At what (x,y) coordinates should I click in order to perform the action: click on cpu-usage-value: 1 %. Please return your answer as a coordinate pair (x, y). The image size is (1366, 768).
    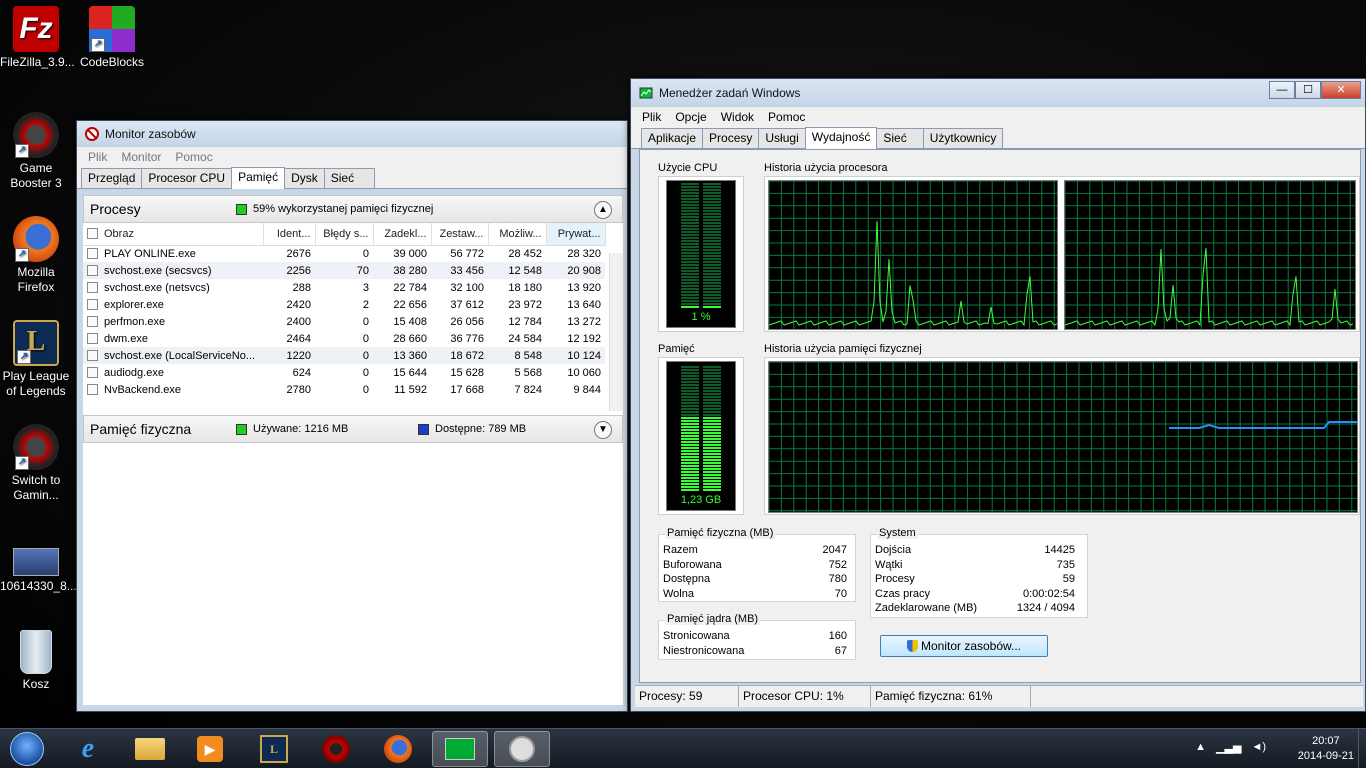
    Looking at the image, I should click on (701, 317).